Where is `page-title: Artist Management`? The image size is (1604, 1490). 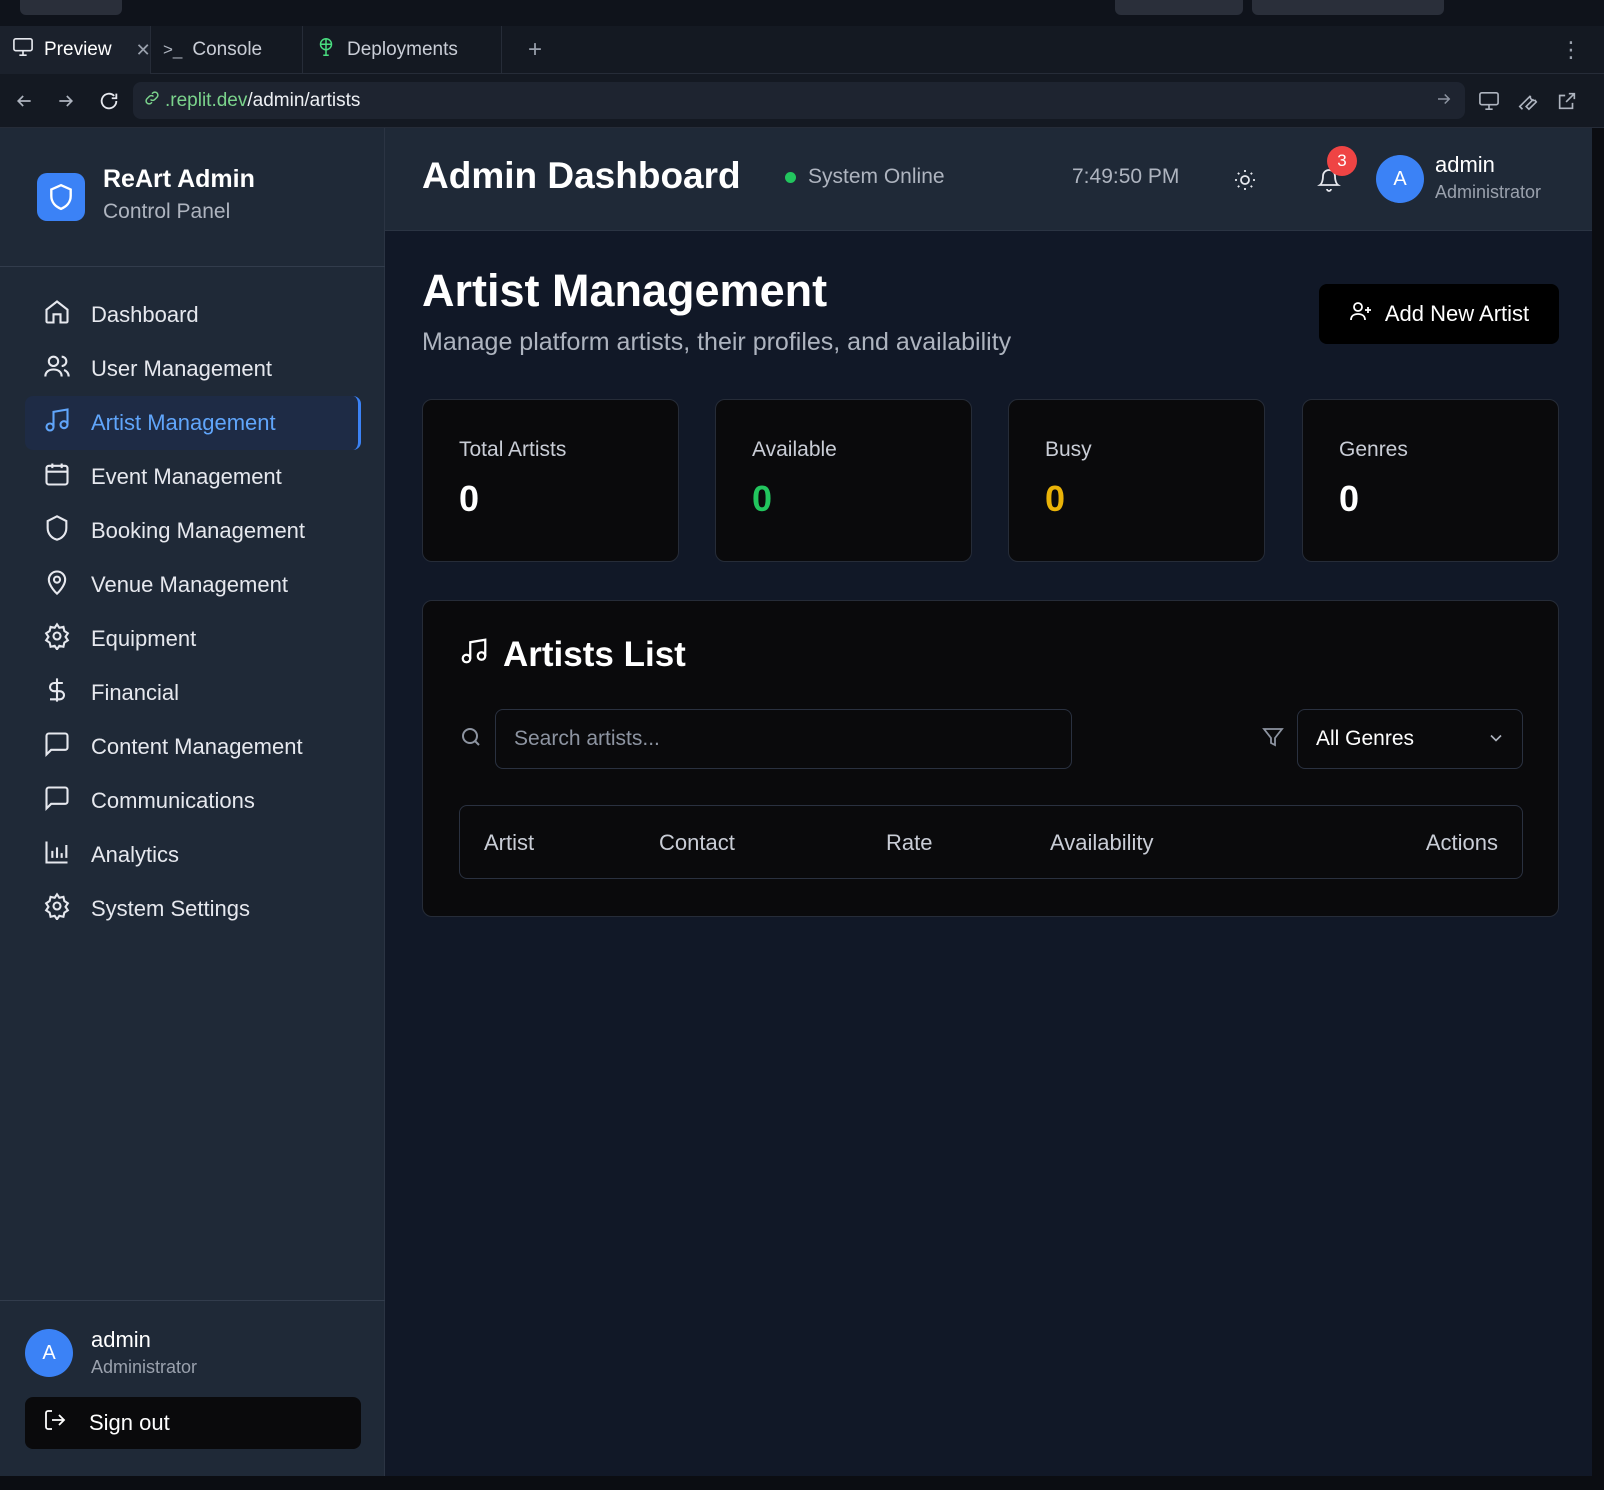
page-title: Artist Management is located at coordinates (625, 290).